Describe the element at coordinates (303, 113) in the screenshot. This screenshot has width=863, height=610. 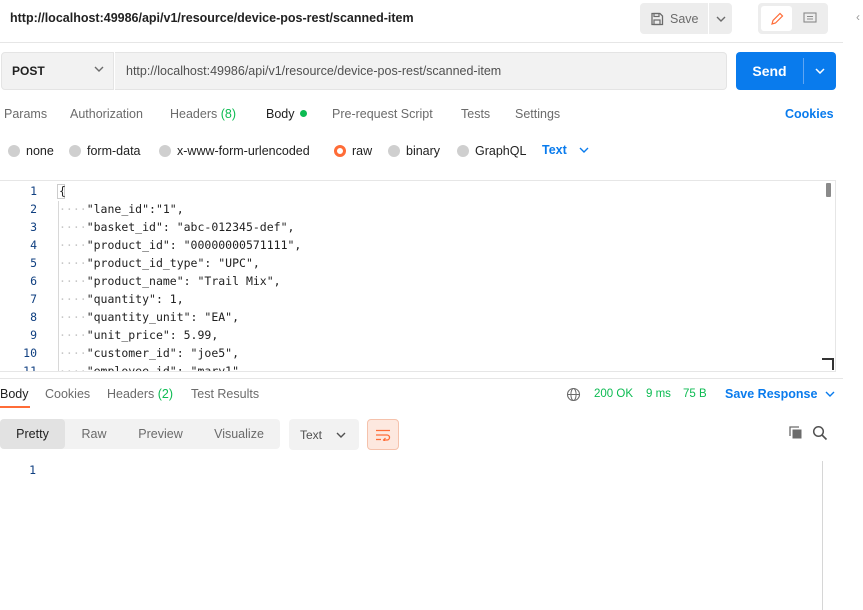
I see `body-indicator-dot` at that location.